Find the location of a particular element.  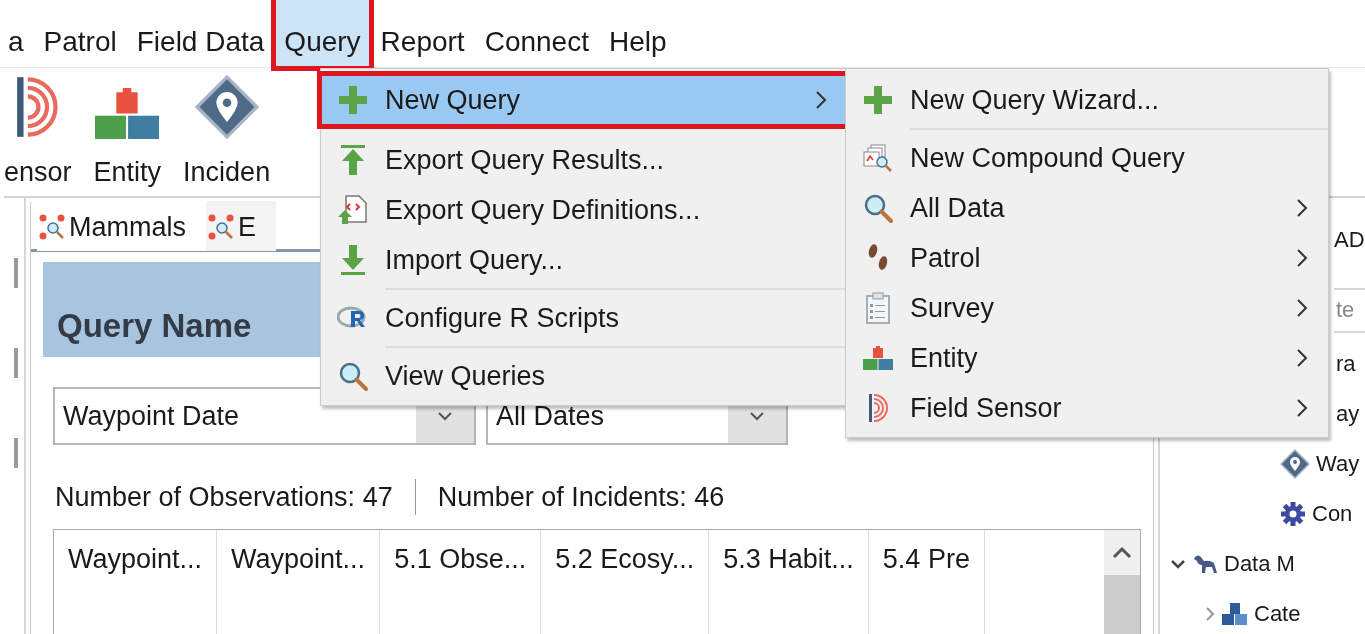

tree-item: Cate is located at coordinates (1277, 614).